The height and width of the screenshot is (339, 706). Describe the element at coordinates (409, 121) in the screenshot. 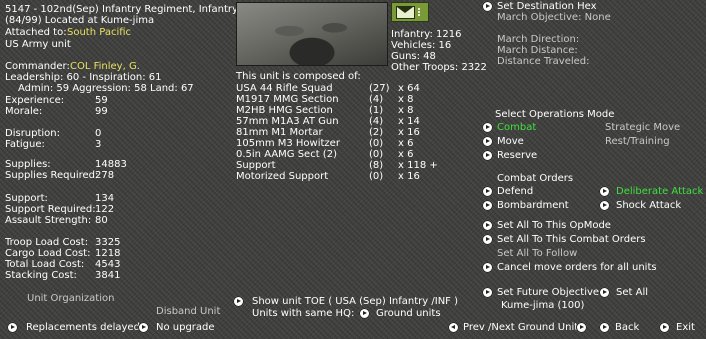

I see `composition-row-mult: x 14` at that location.